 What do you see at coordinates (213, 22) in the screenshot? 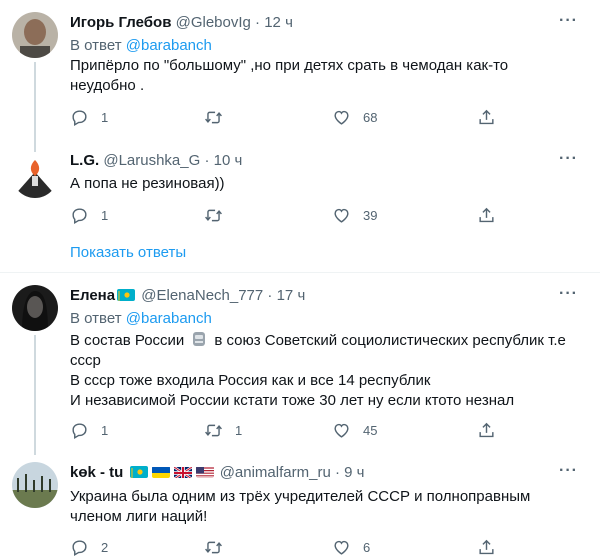
I see `author-handle: @GlebovIg` at bounding box center [213, 22].